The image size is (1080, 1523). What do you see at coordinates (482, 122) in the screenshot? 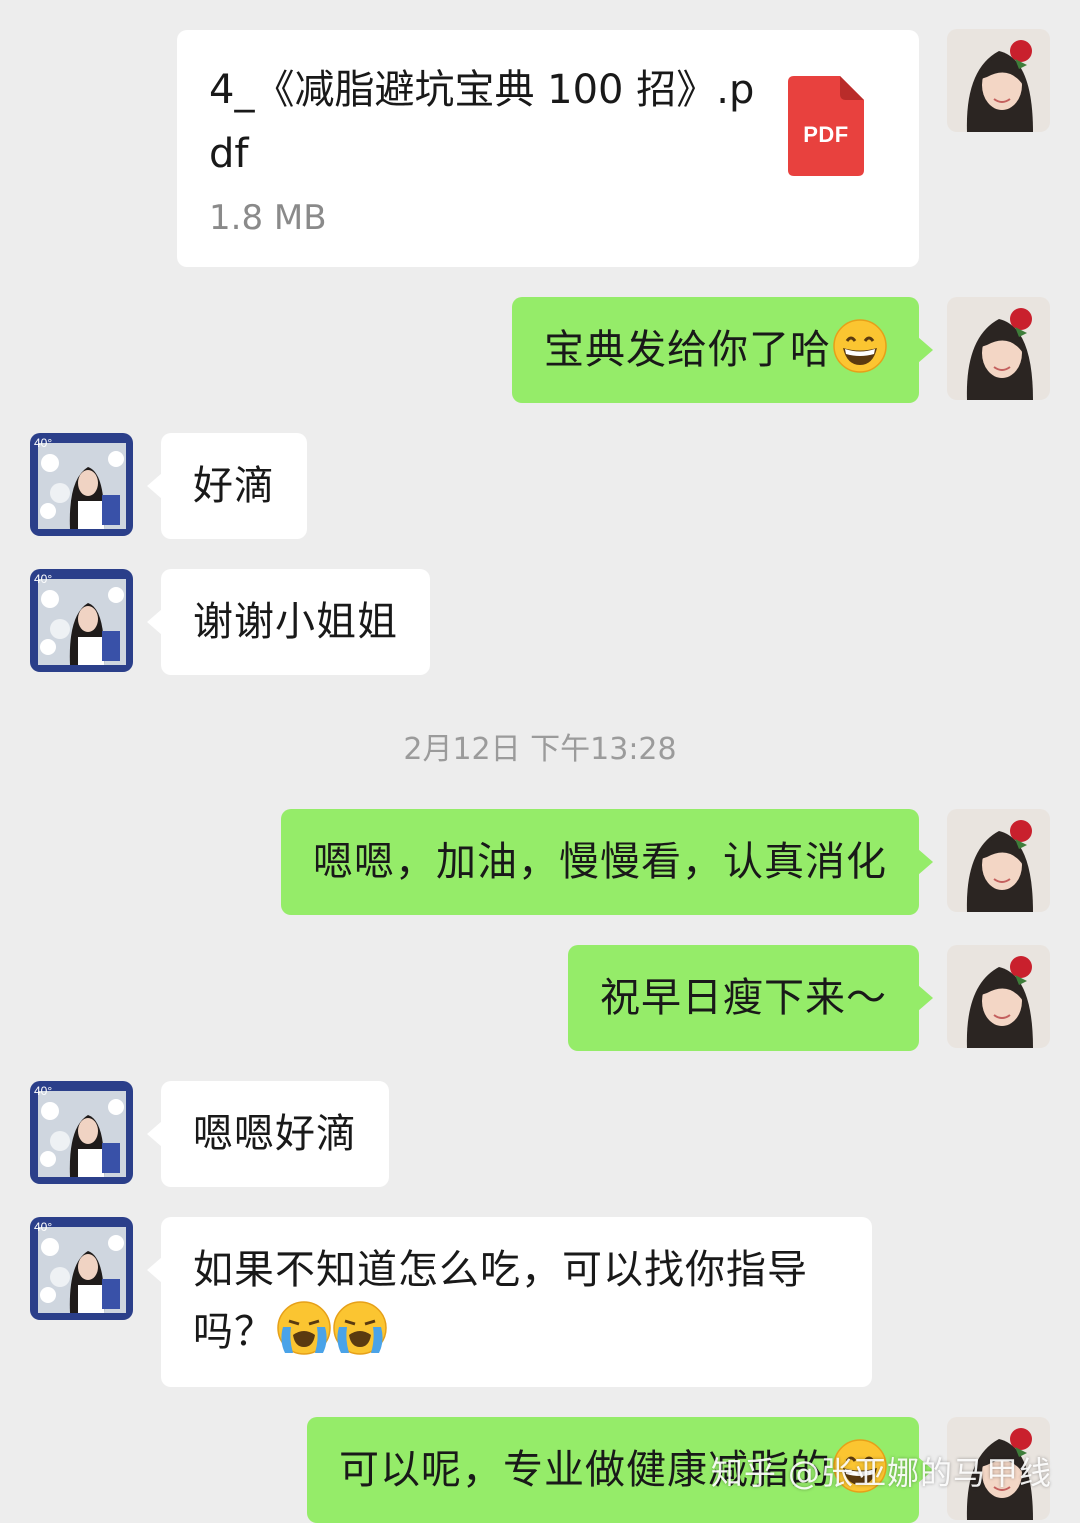
I see `file-name: 4_《减脂避坑宝典 100 招》.pdf` at bounding box center [482, 122].